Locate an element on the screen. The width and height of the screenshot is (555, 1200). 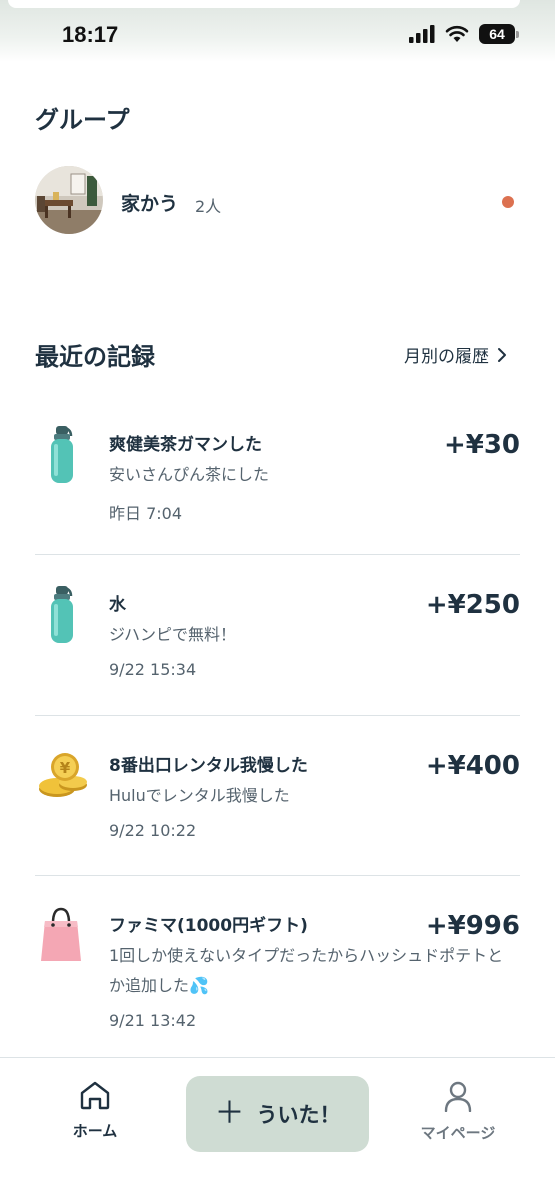
record-time: 9/22 15:34 is located at coordinates (153, 669).